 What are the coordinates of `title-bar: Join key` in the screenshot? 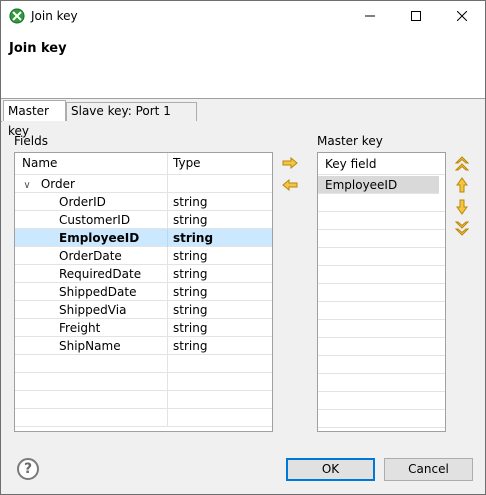 It's located at (243, 16).